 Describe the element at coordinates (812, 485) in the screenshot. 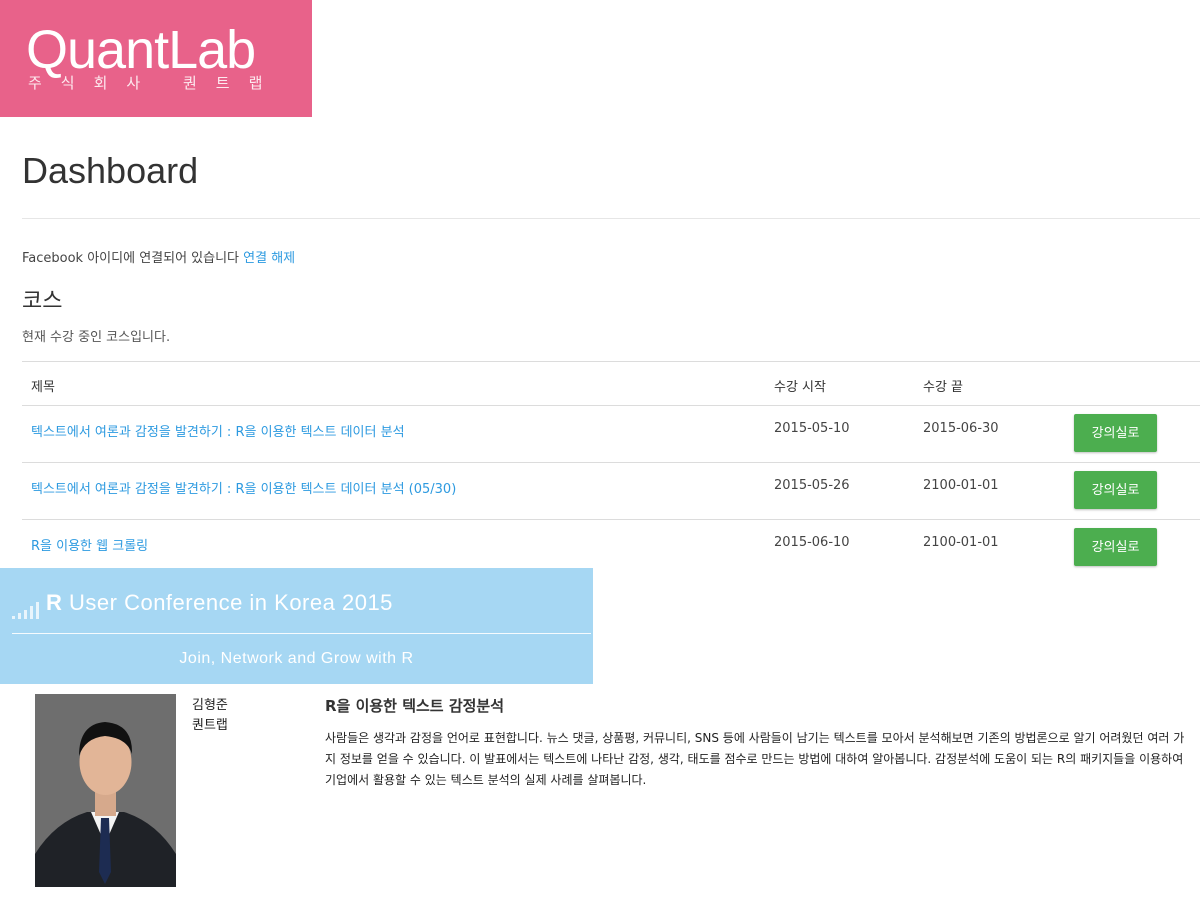

I see `course-start-date: 2015-05-26` at that location.